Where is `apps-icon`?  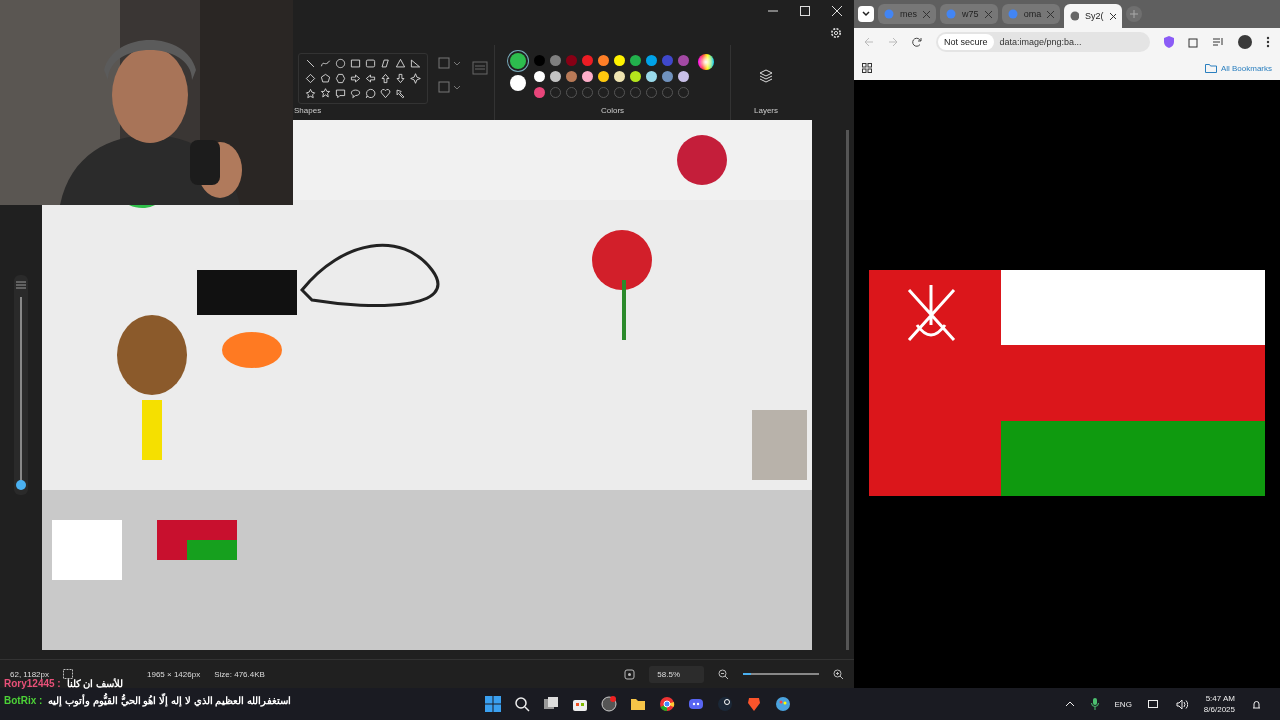 apps-icon is located at coordinates (867, 68).